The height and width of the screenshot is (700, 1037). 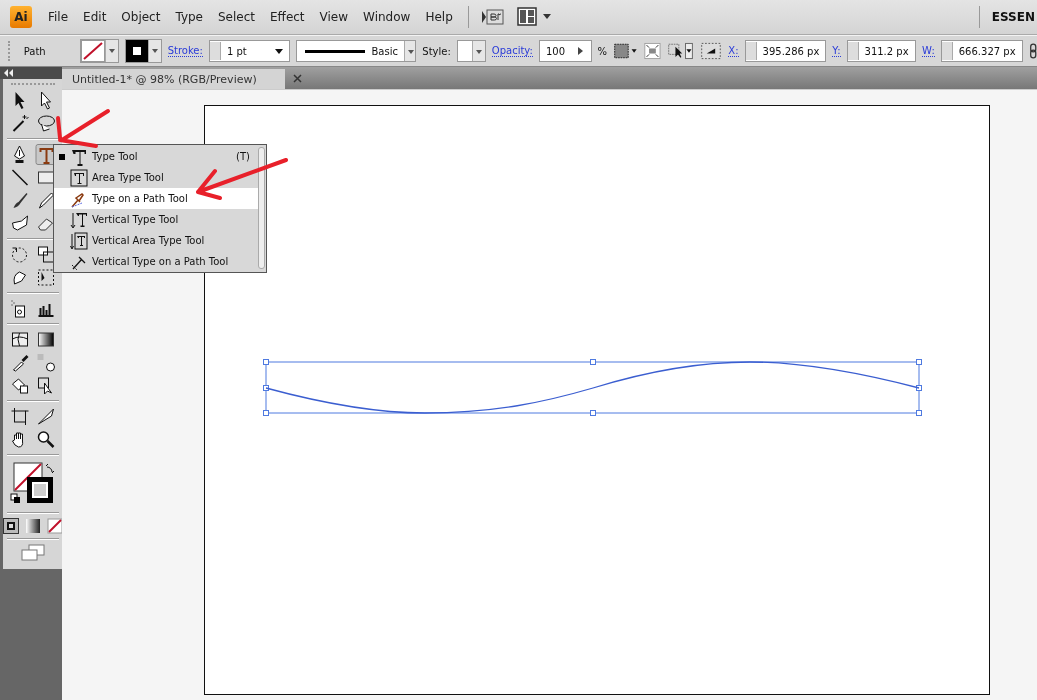 What do you see at coordinates (58, 17) in the screenshot?
I see `menu-item: File` at bounding box center [58, 17].